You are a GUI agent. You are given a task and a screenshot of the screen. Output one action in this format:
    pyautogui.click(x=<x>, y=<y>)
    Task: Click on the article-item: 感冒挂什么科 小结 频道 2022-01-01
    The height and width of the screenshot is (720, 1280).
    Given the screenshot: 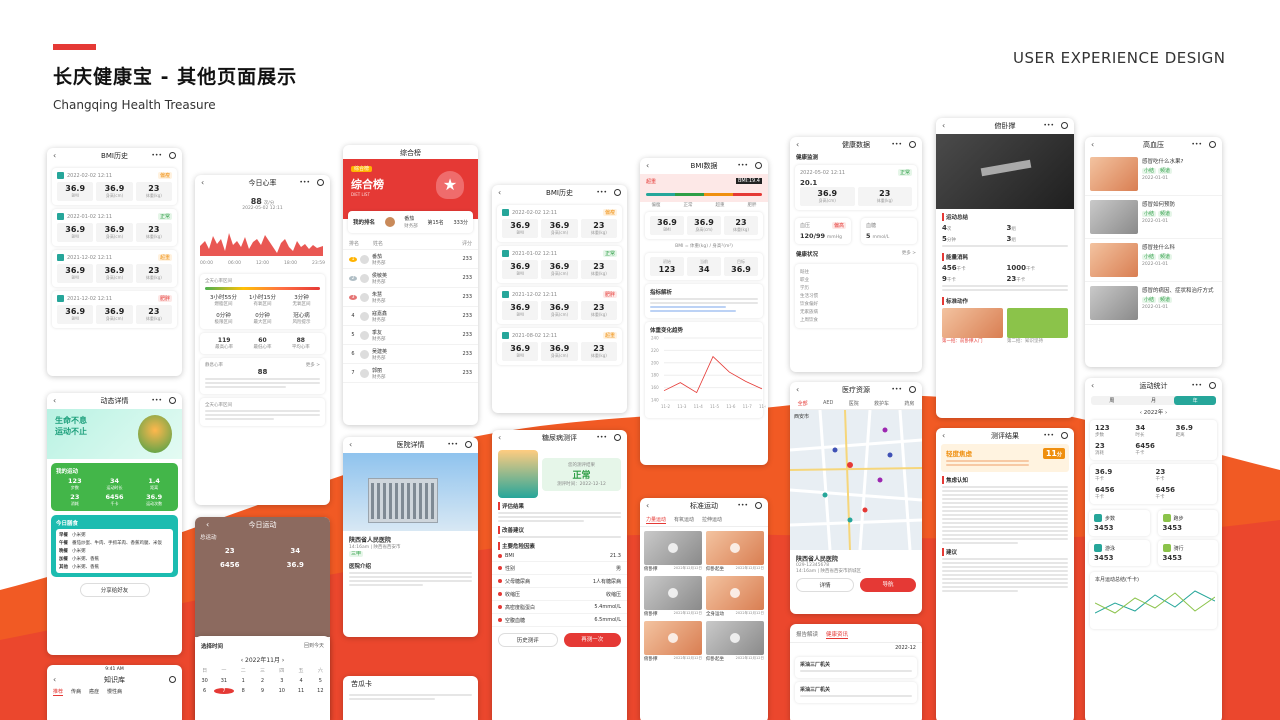 What is the action you would take?
    pyautogui.click(x=1153, y=260)
    